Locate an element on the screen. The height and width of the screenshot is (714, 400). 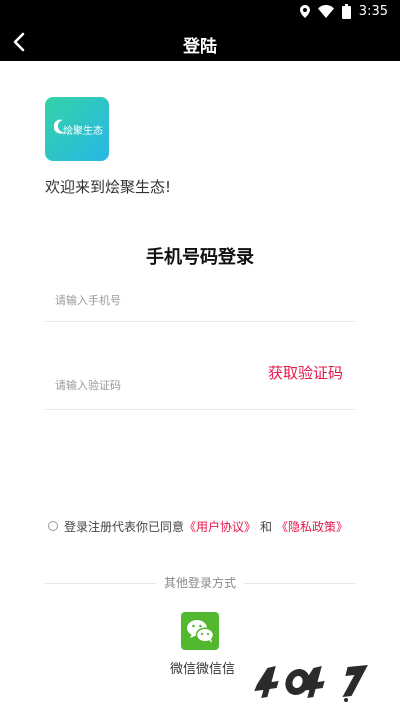
other-login-label: 其他登录方式 is located at coordinates (200, 582).